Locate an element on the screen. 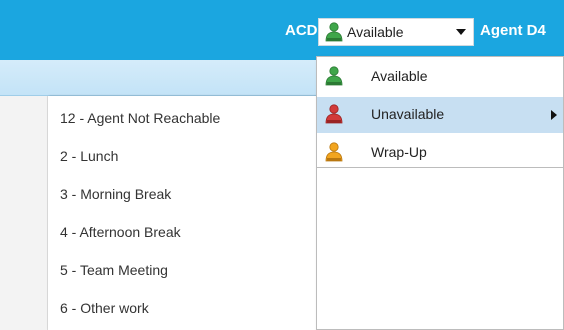 The height and width of the screenshot is (330, 564). agent-red-icon is located at coordinates (334, 116).